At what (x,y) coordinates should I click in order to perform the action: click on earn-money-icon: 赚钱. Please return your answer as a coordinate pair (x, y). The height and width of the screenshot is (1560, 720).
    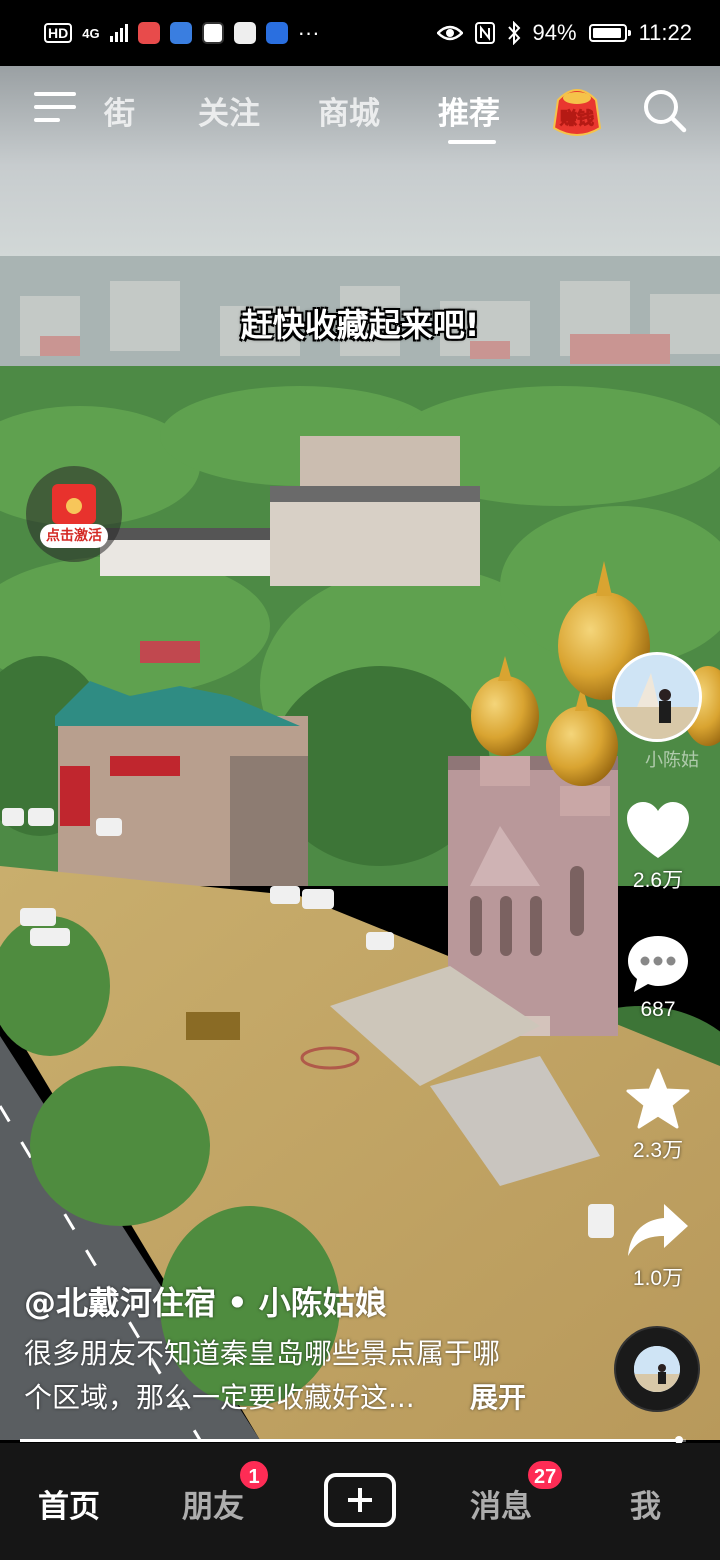
    Looking at the image, I should click on (577, 112).